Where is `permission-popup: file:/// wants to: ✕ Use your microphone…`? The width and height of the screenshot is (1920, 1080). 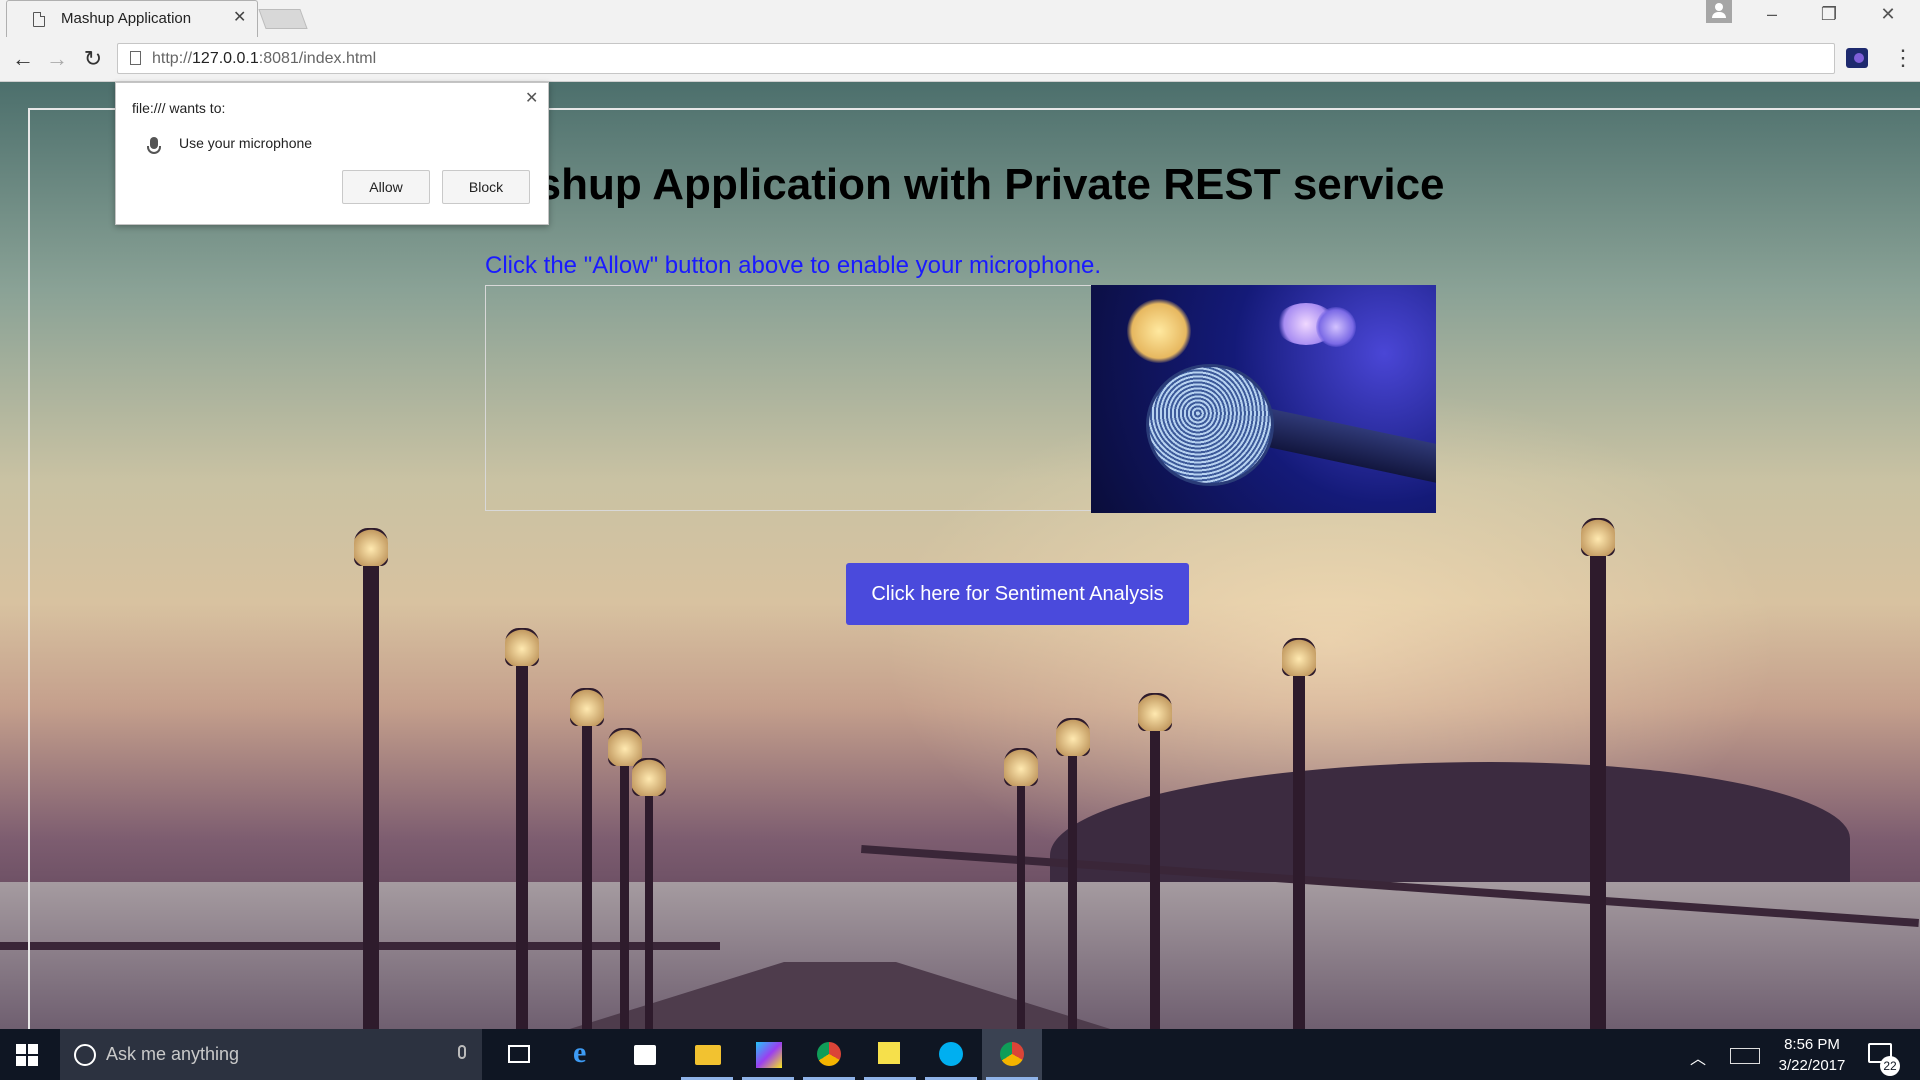 permission-popup: file:/// wants to: ✕ Use your microphone… is located at coordinates (332, 153).